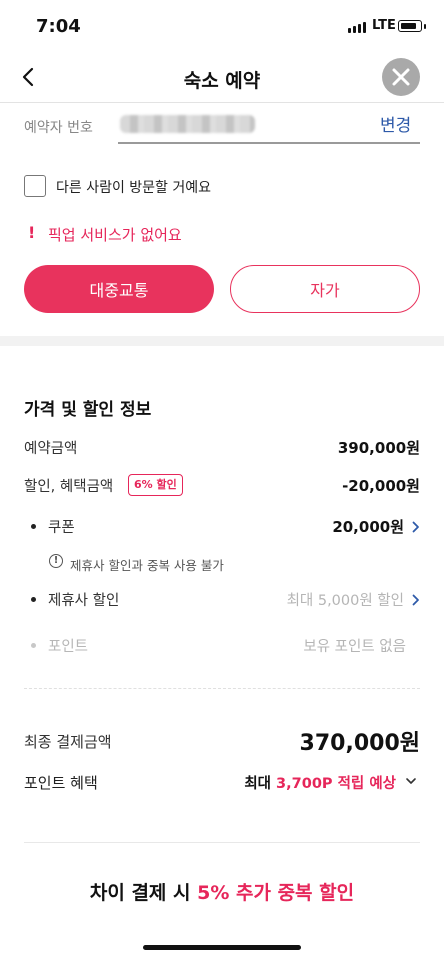  I want to click on discount-label: 할인, 혜택금액, so click(69, 487).